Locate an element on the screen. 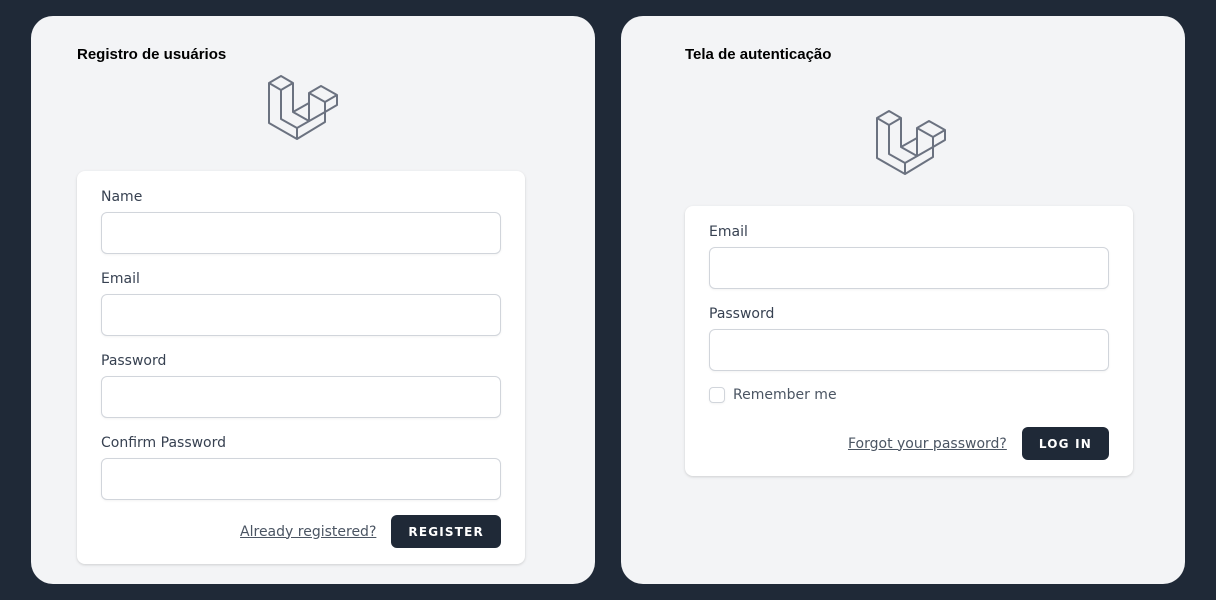  name-field-group: Name is located at coordinates (301, 220).